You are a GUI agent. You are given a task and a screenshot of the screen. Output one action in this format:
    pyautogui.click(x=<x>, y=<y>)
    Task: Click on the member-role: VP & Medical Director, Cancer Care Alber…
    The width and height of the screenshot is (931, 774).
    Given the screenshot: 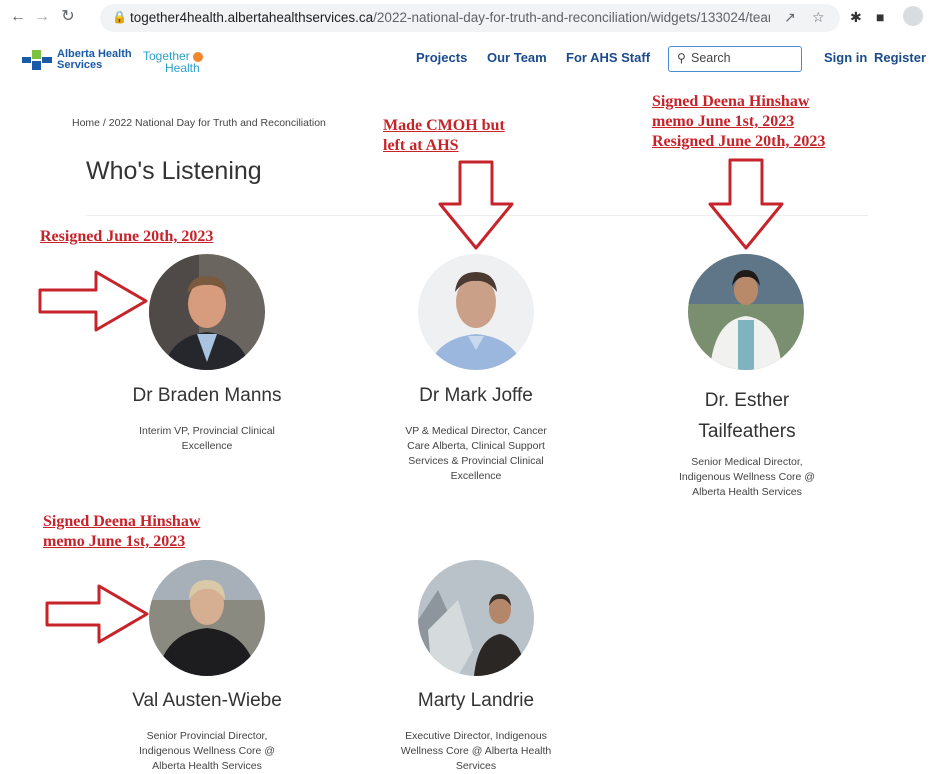 What is the action you would take?
    pyautogui.click(x=476, y=454)
    